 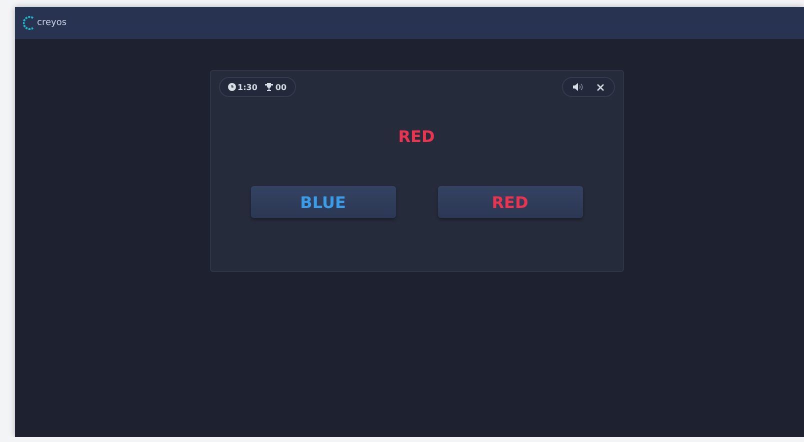 I want to click on sound-button, so click(x=577, y=87).